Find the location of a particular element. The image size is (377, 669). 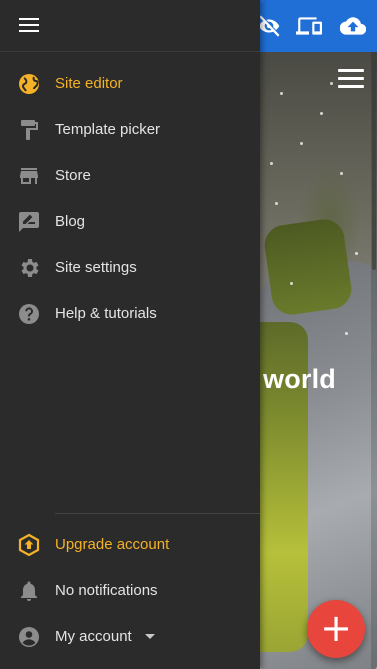

nav-item-site-editor: Site editor is located at coordinates (130, 84).